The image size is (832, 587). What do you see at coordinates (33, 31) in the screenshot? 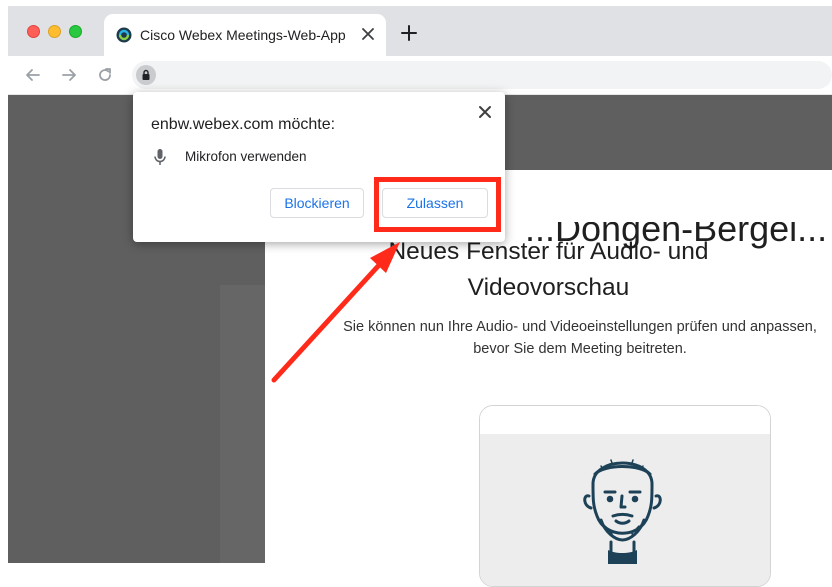
I see `window-close-button` at bounding box center [33, 31].